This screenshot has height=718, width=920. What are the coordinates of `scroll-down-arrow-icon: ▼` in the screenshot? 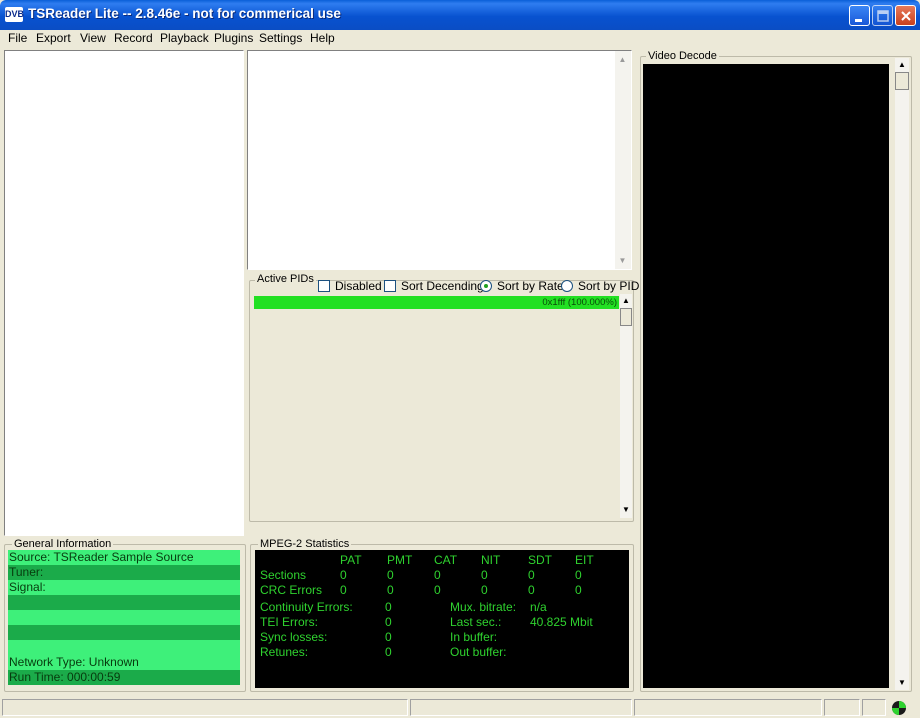 It's located at (622, 260).